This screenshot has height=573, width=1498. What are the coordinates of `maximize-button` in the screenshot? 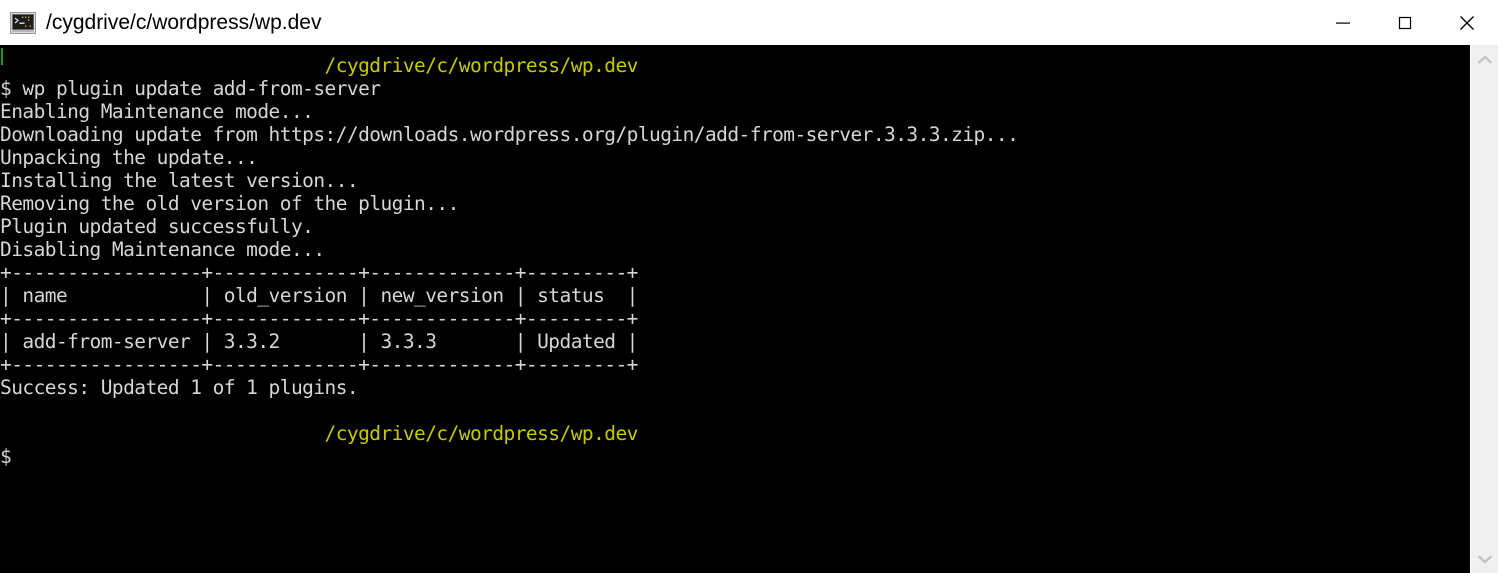 It's located at (1405, 22).